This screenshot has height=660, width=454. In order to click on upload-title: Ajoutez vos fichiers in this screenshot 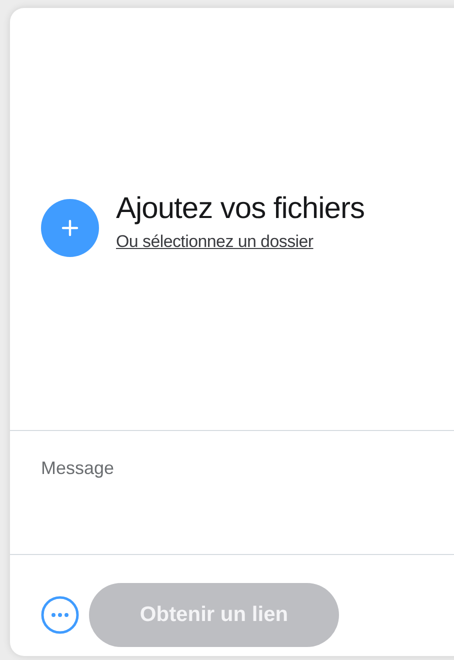, I will do `click(240, 209)`.